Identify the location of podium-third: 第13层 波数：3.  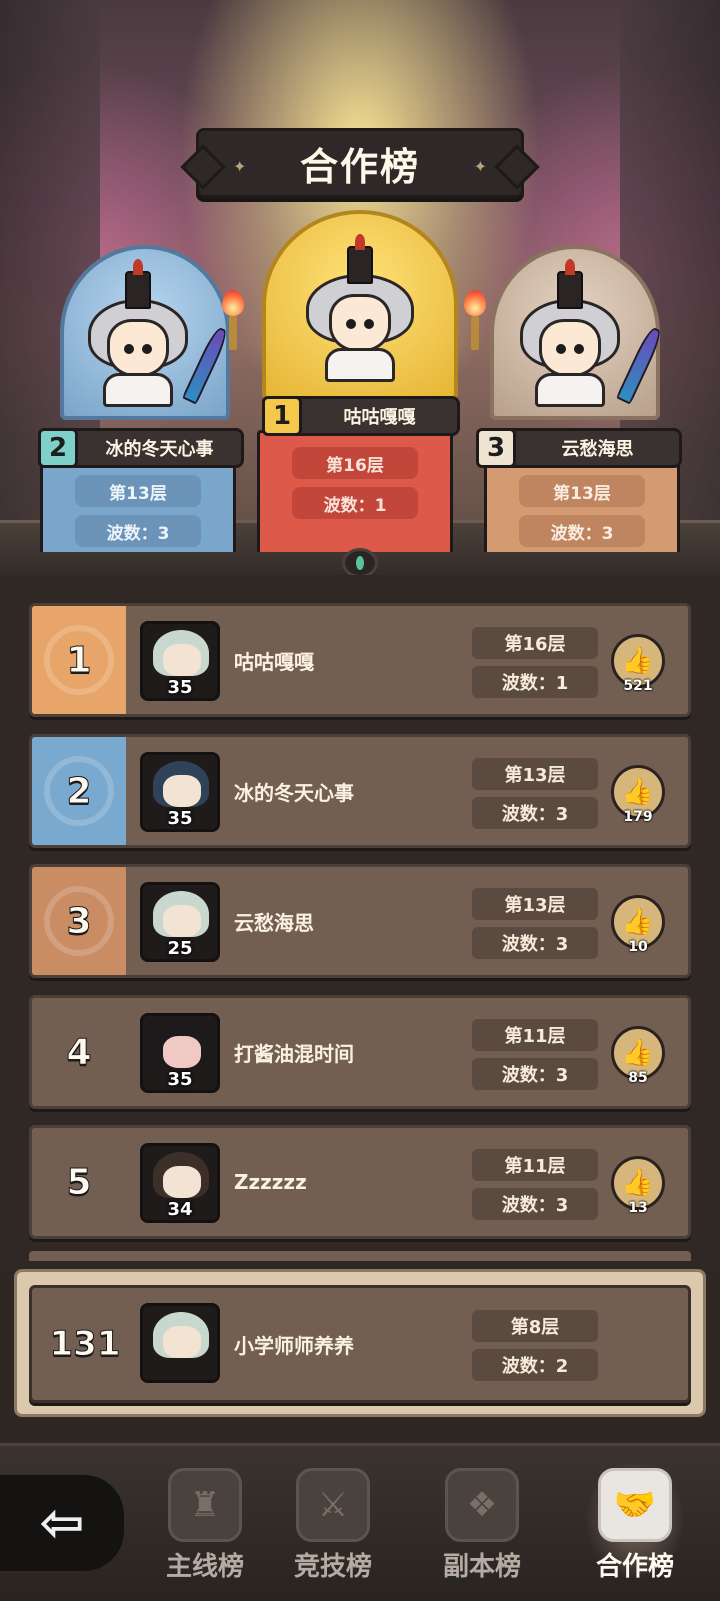
(582, 505).